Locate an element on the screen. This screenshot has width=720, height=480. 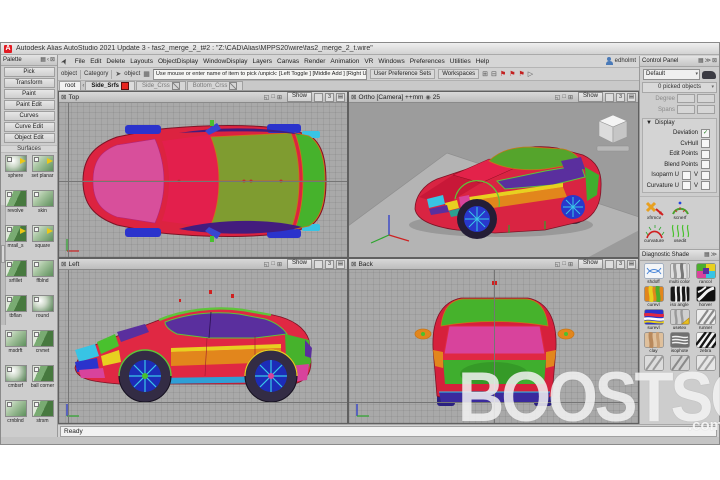
tool-strsm: strsm is located at coordinates (43, 417).